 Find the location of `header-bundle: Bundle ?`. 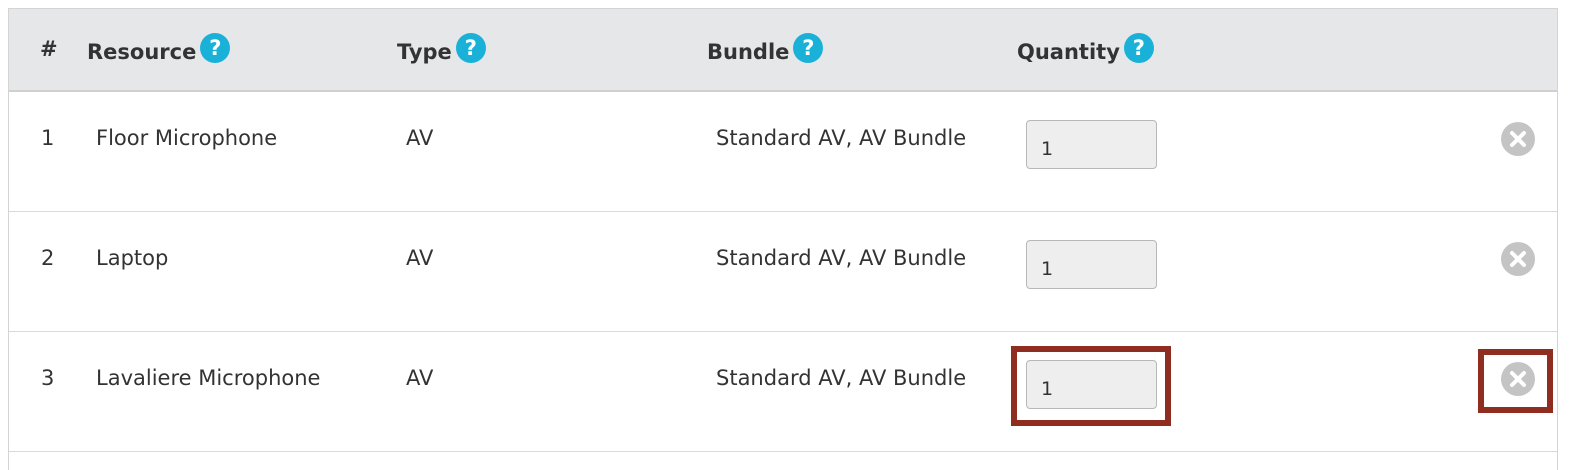

header-bundle: Bundle ? is located at coordinates (765, 50).